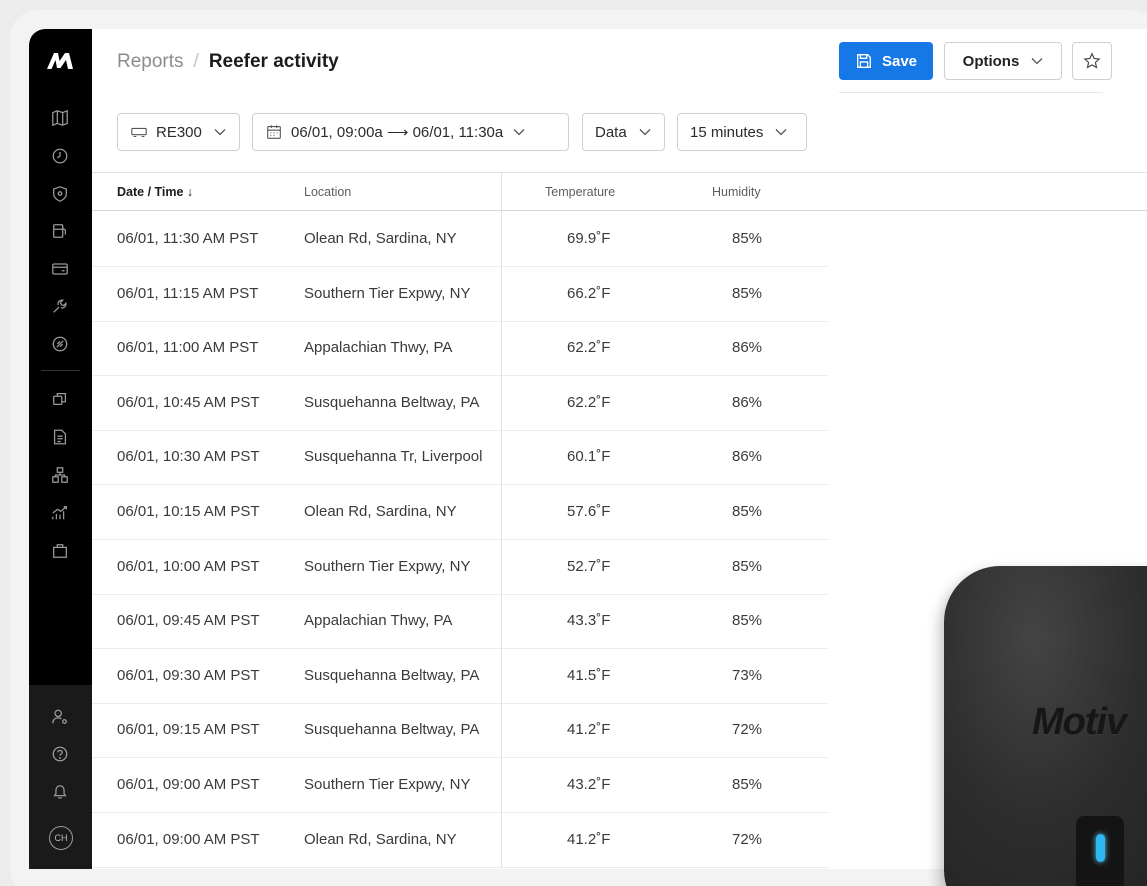  I want to click on copy-icon, so click(60, 399).